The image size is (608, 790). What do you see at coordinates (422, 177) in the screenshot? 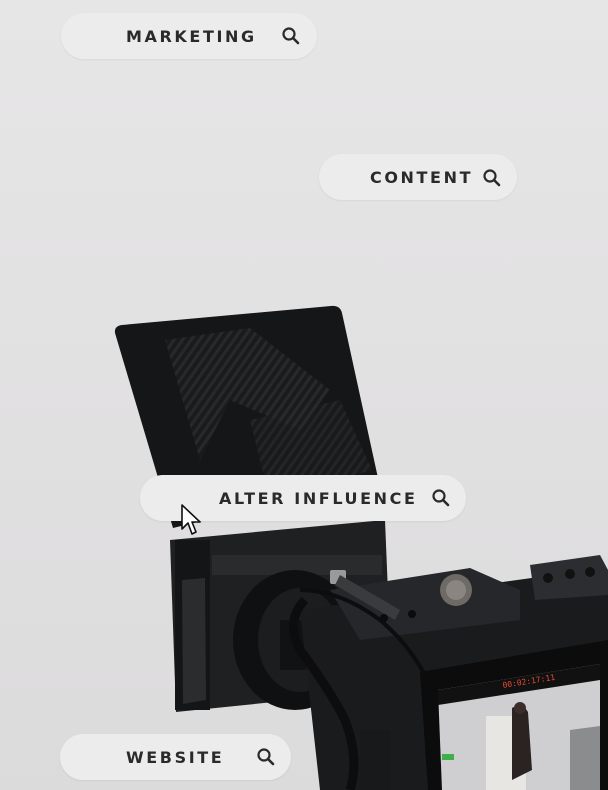
I see `content-label: CONTENT` at bounding box center [422, 177].